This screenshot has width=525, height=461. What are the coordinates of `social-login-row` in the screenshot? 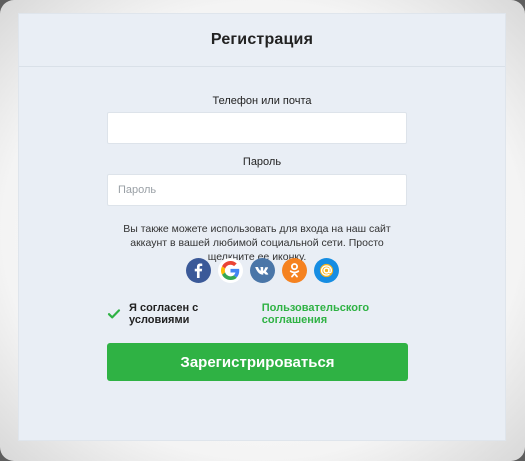 It's located at (262, 270).